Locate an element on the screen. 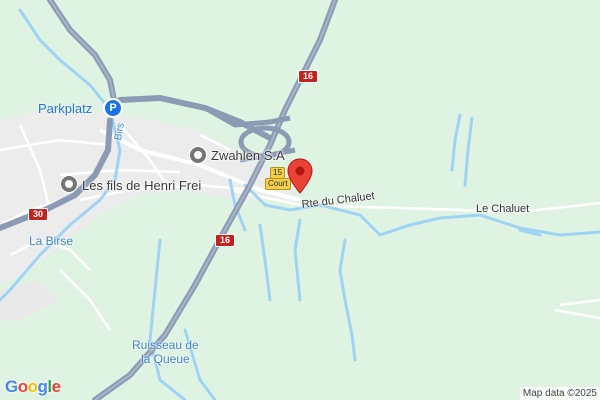 The width and height of the screenshot is (600, 400). map-attribution: Map data ©2025 is located at coordinates (559, 393).